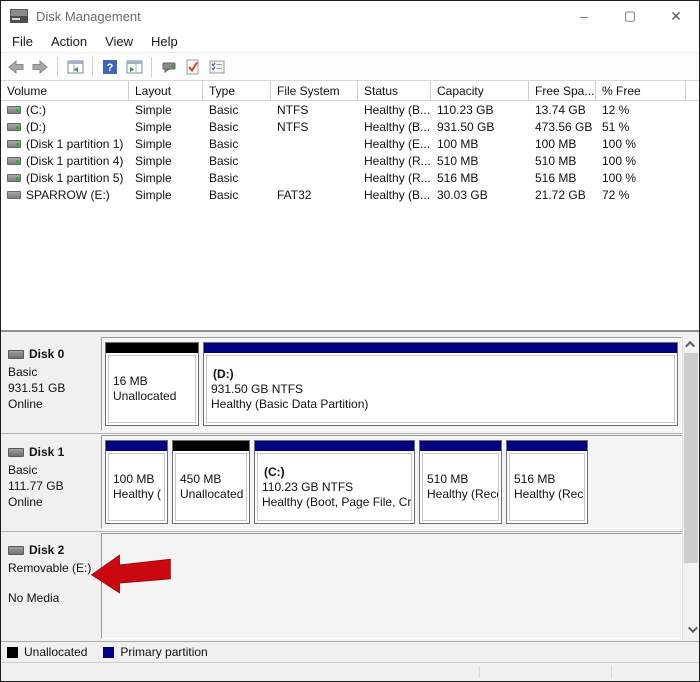 This screenshot has height=682, width=700. I want to click on red-arrow-annotation, so click(130, 574).